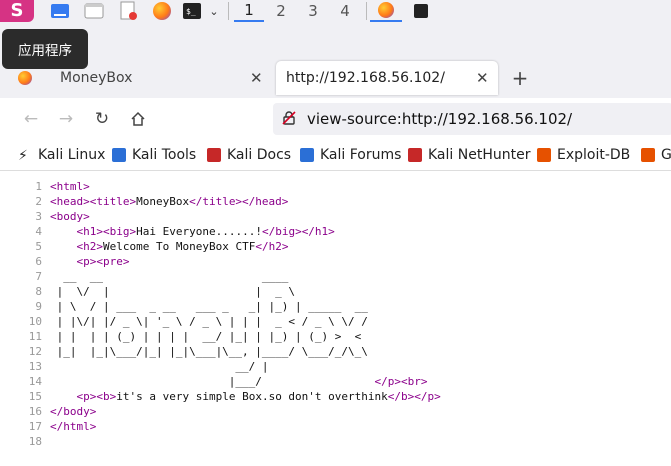  I want to click on workspace-2: 2, so click(281, 11).